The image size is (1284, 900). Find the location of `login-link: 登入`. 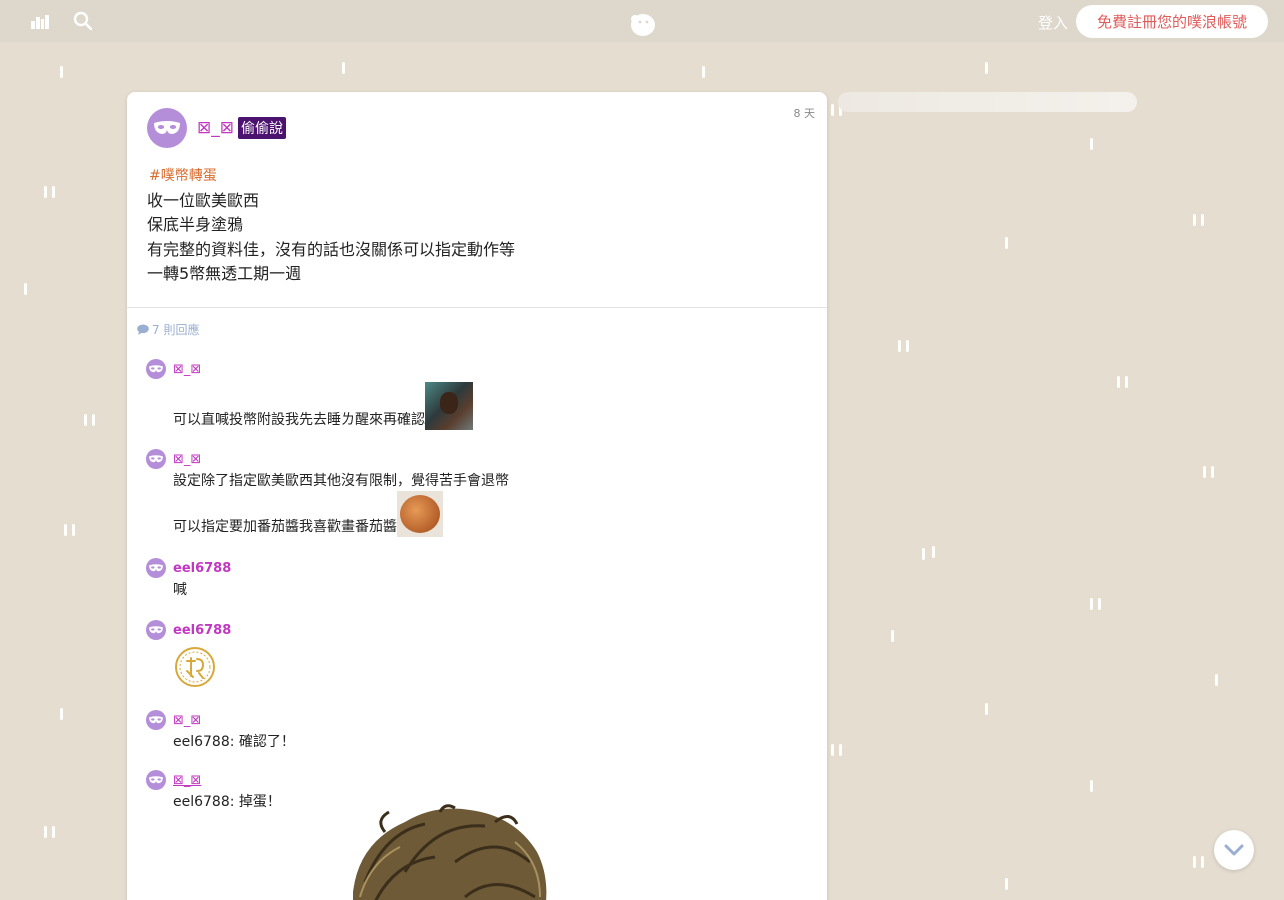

login-link: 登入 is located at coordinates (1053, 22).